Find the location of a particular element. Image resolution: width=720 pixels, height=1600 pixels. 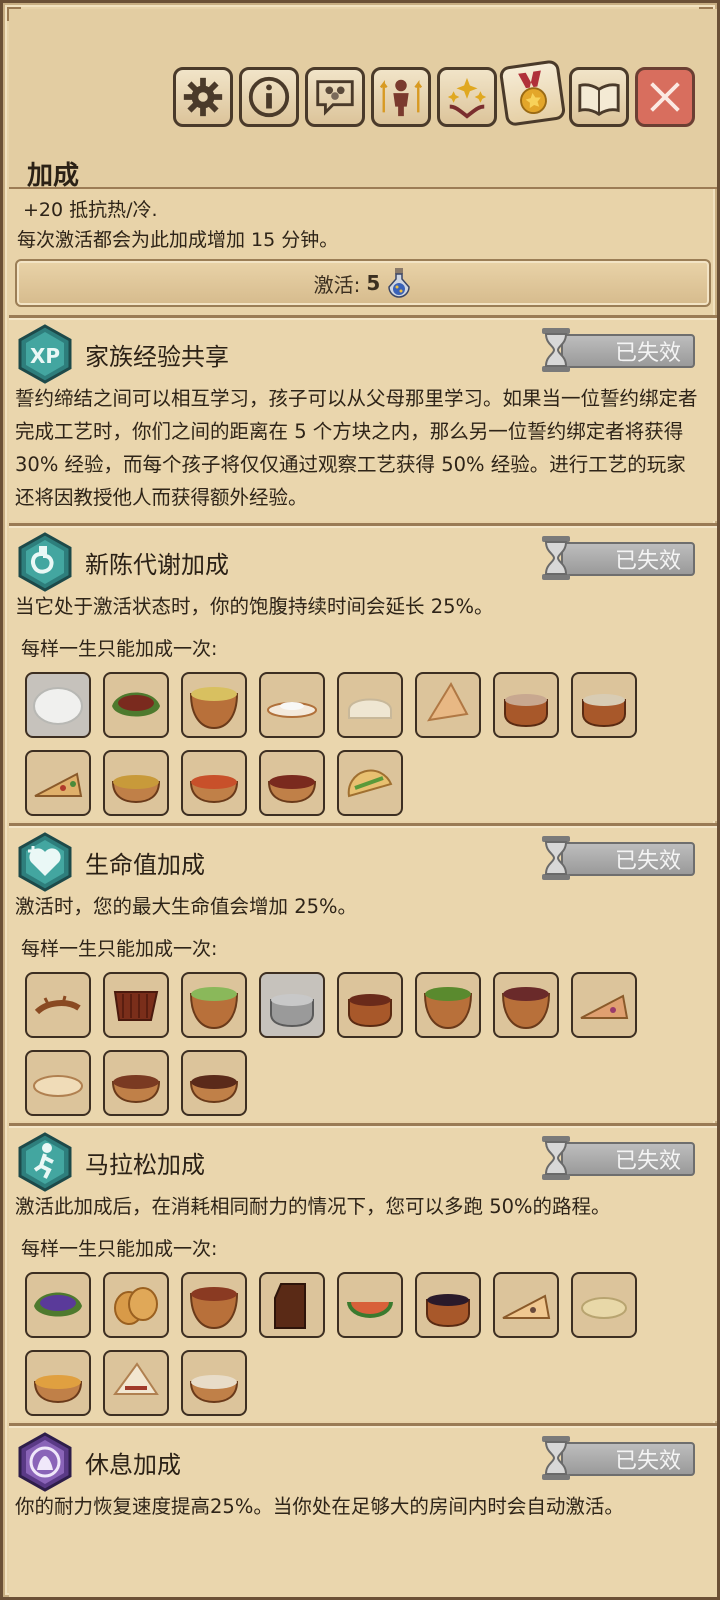

tab-journal is located at coordinates (599, 97).